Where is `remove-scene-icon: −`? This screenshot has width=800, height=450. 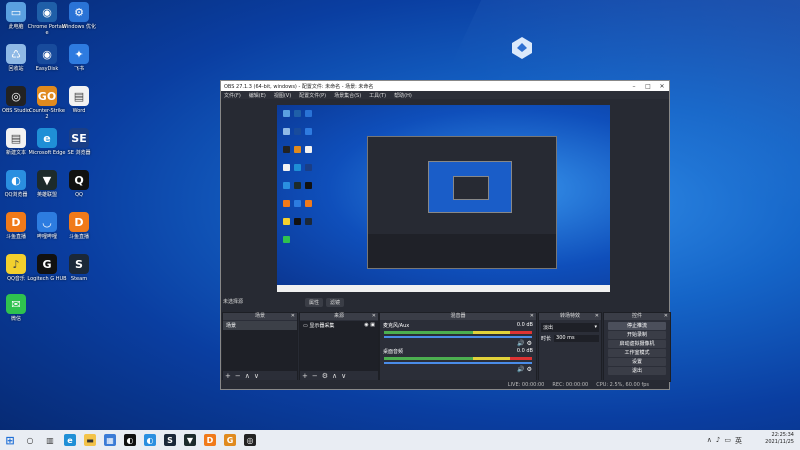 remove-scene-icon: − is located at coordinates (238, 376).